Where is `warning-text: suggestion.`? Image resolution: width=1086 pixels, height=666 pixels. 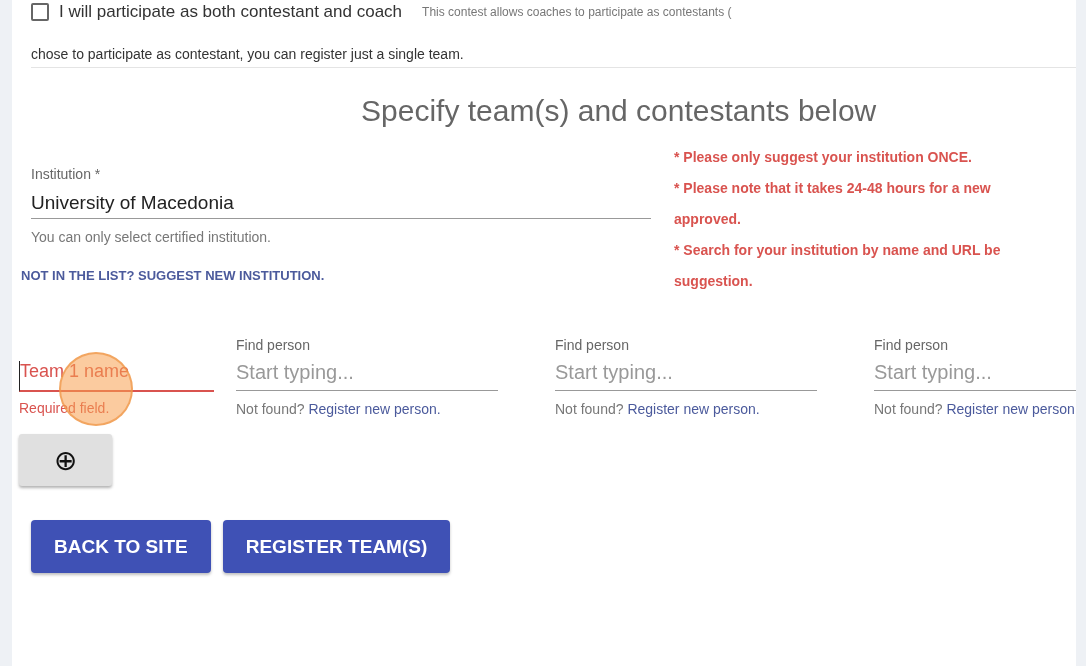 warning-text: suggestion. is located at coordinates (714, 281).